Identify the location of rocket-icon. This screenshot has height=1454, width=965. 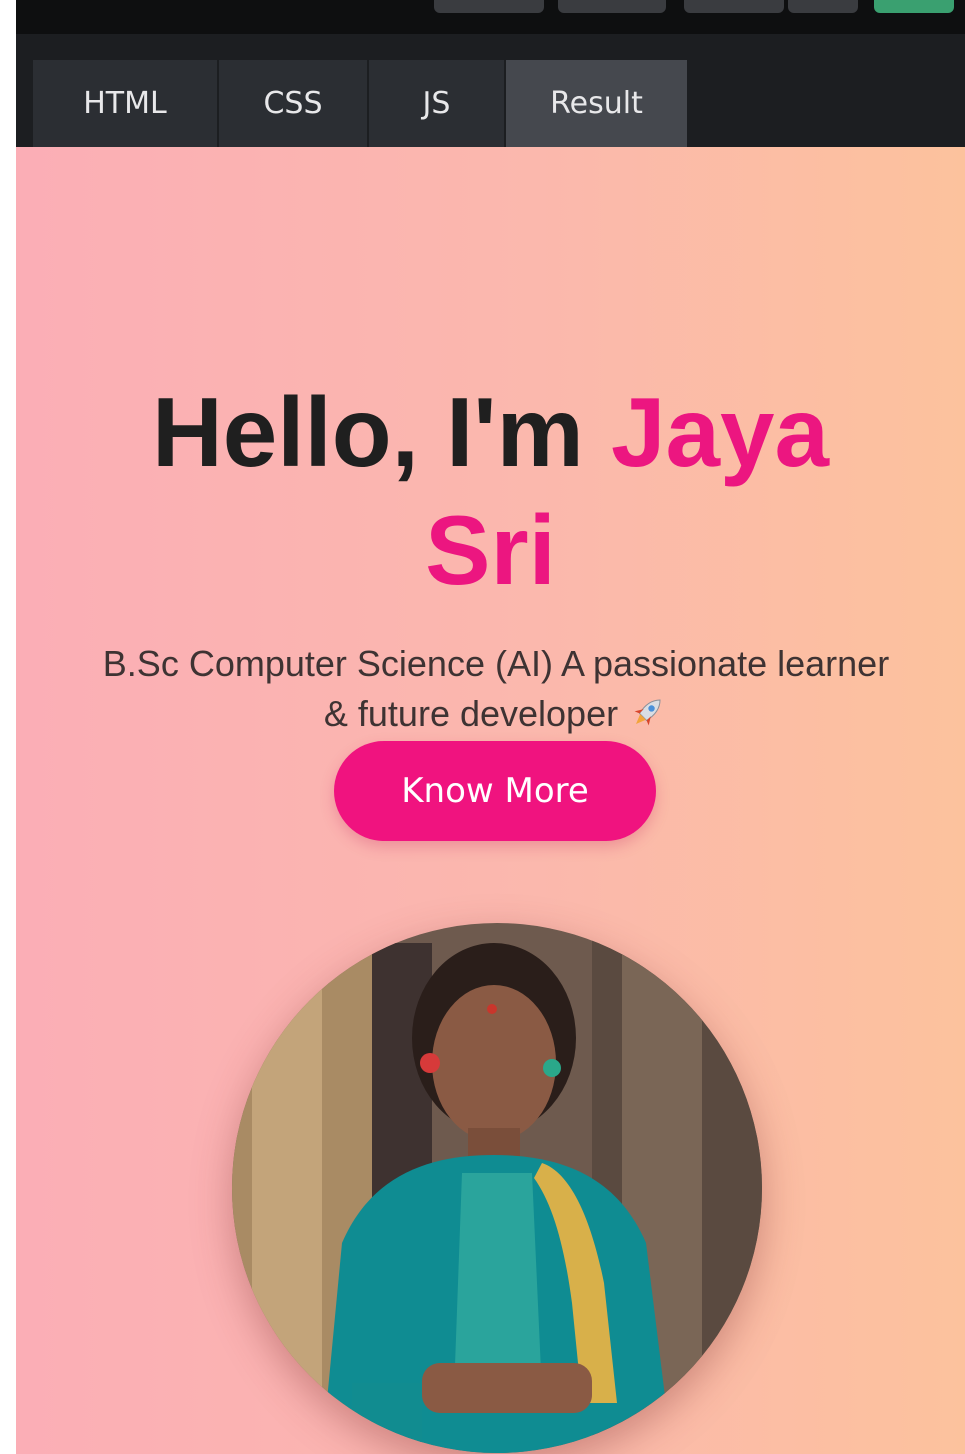
(647, 712).